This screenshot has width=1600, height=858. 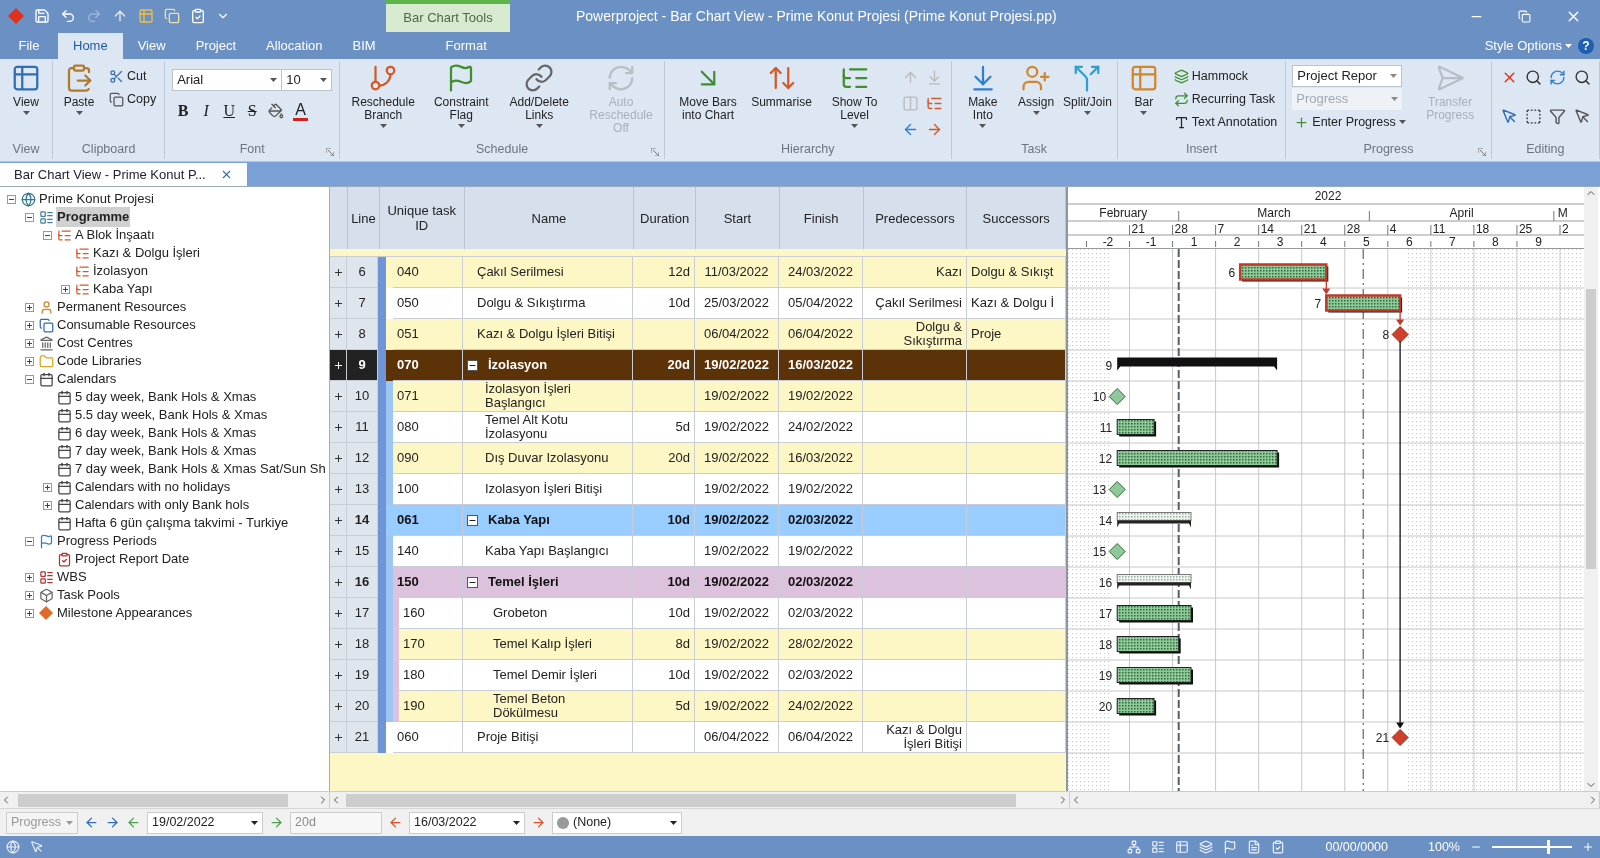 I want to click on ribbon-small-button: Cut, so click(x=133, y=76).